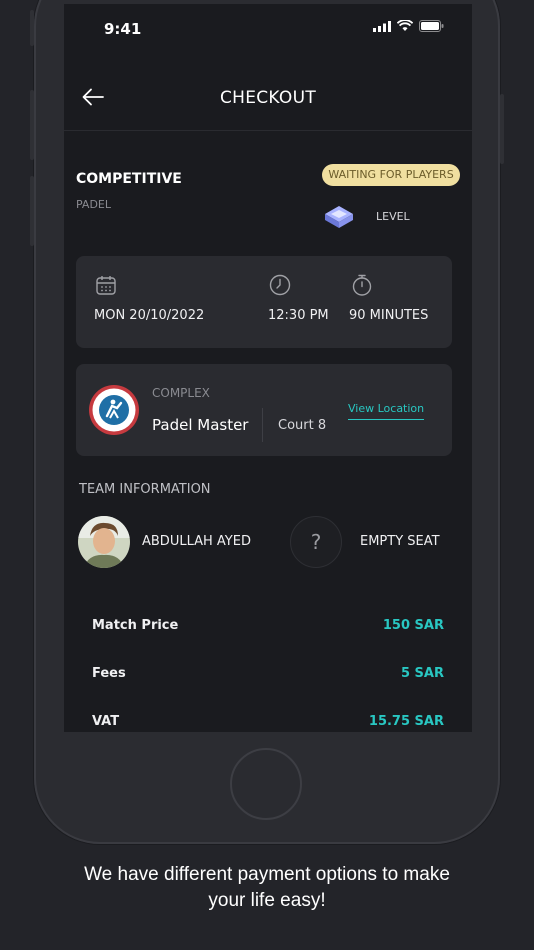 Image resolution: width=534 pixels, height=950 pixels. I want to click on price-label: Fees, so click(109, 673).